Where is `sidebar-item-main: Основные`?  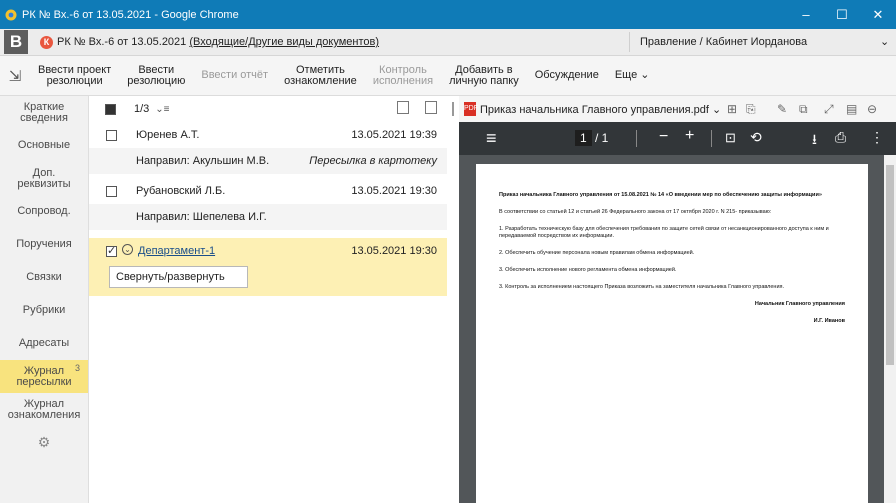 sidebar-item-main: Основные is located at coordinates (44, 145).